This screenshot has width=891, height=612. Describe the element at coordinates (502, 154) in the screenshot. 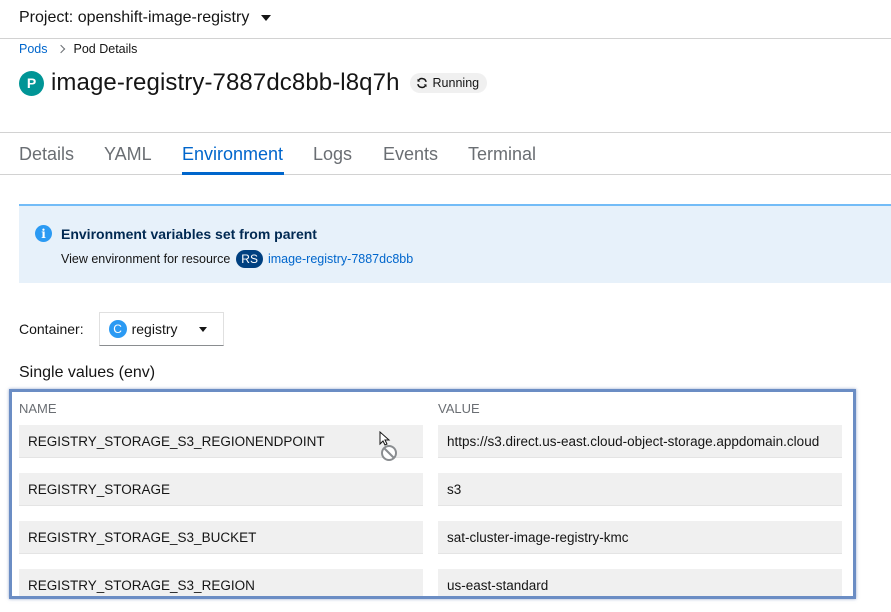

I see `tab-terminal: Terminal` at that location.